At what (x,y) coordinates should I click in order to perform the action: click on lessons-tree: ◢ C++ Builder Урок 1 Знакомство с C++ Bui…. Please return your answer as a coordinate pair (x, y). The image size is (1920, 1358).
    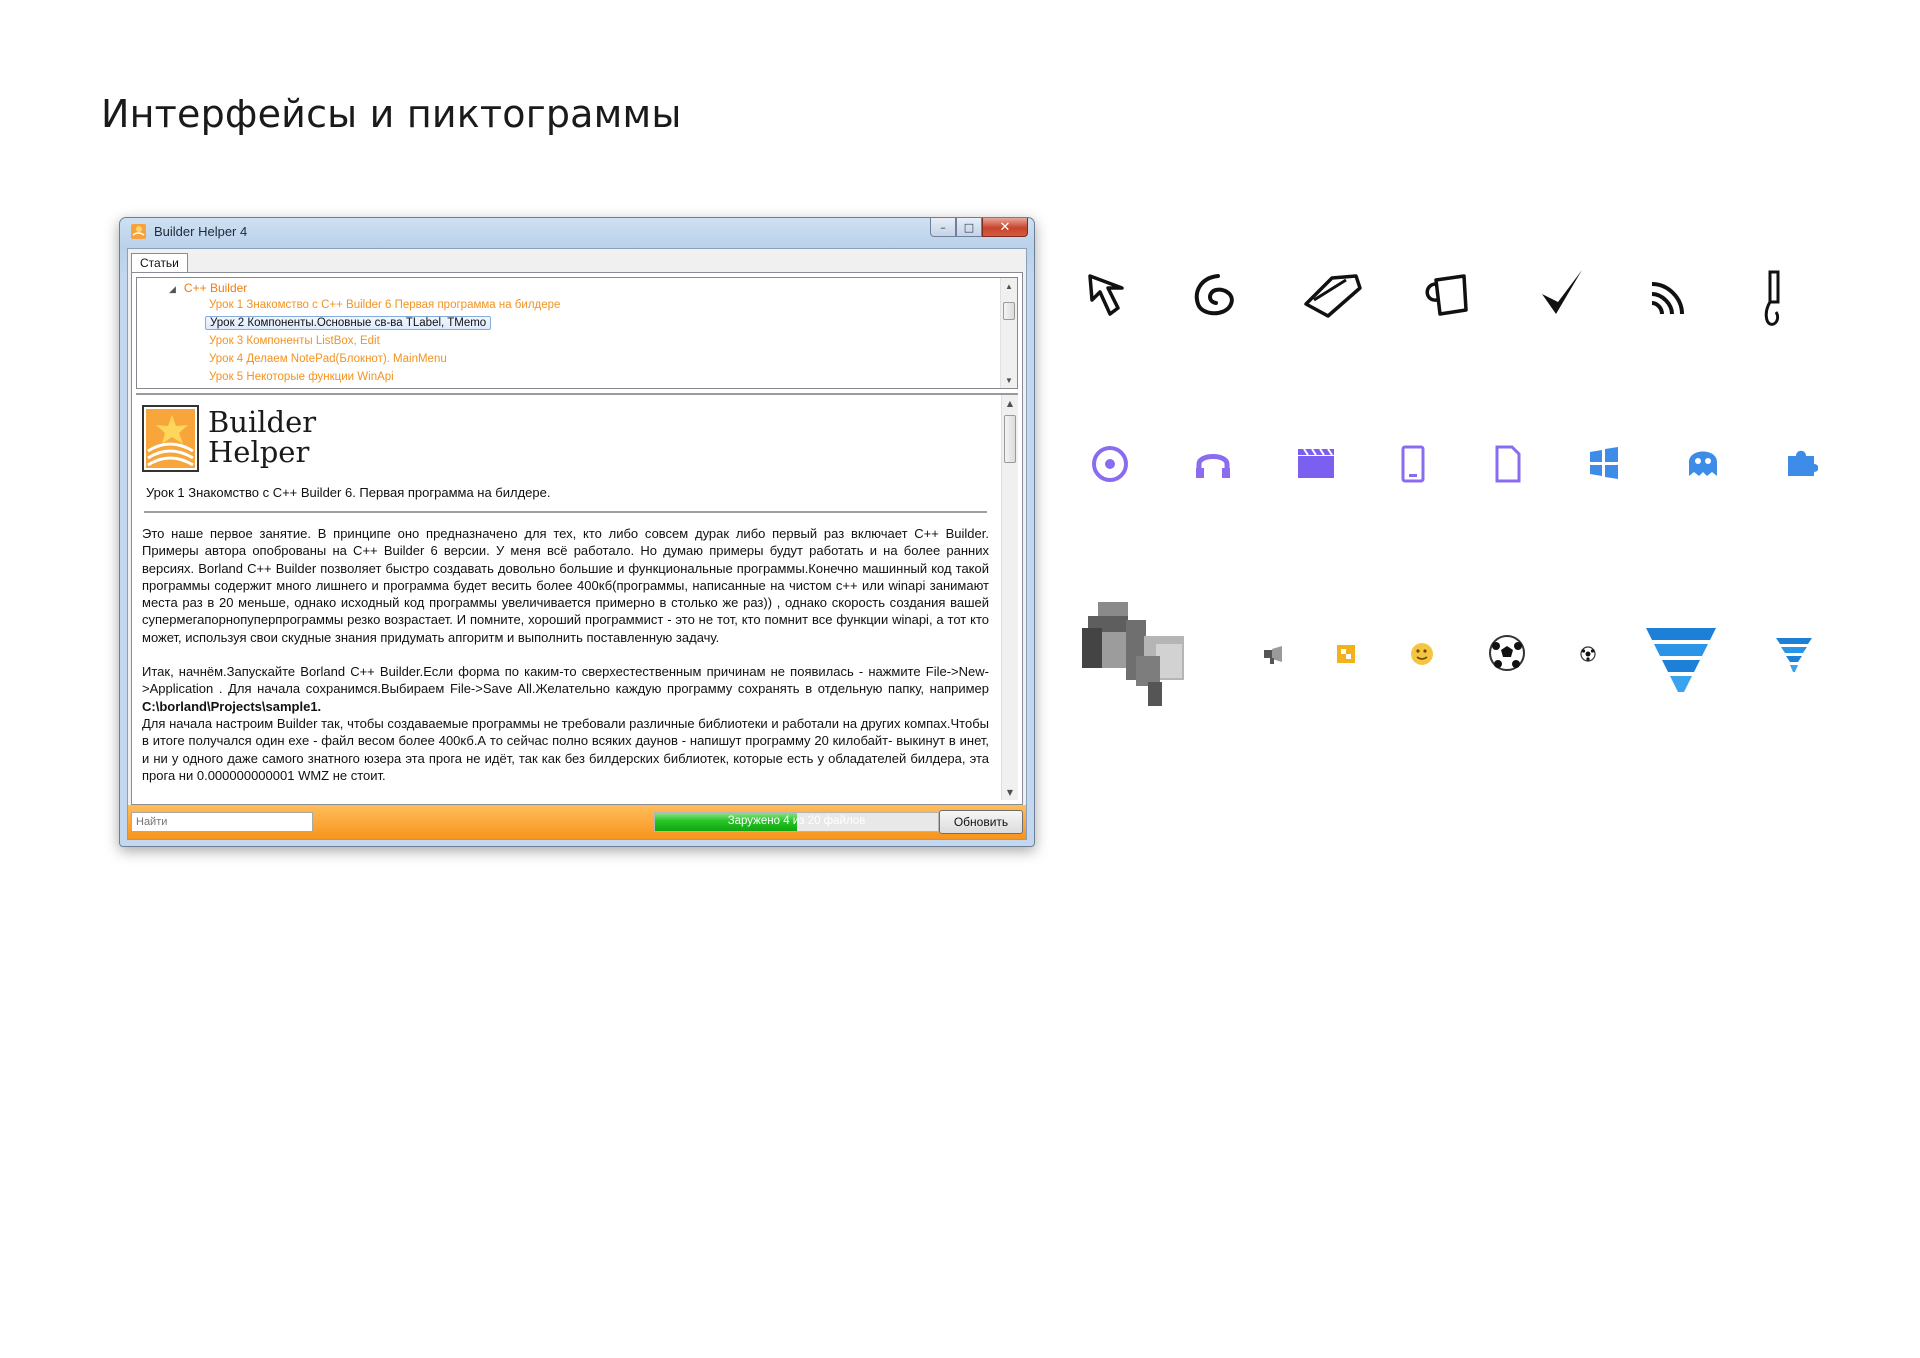
    Looking at the image, I should click on (577, 333).